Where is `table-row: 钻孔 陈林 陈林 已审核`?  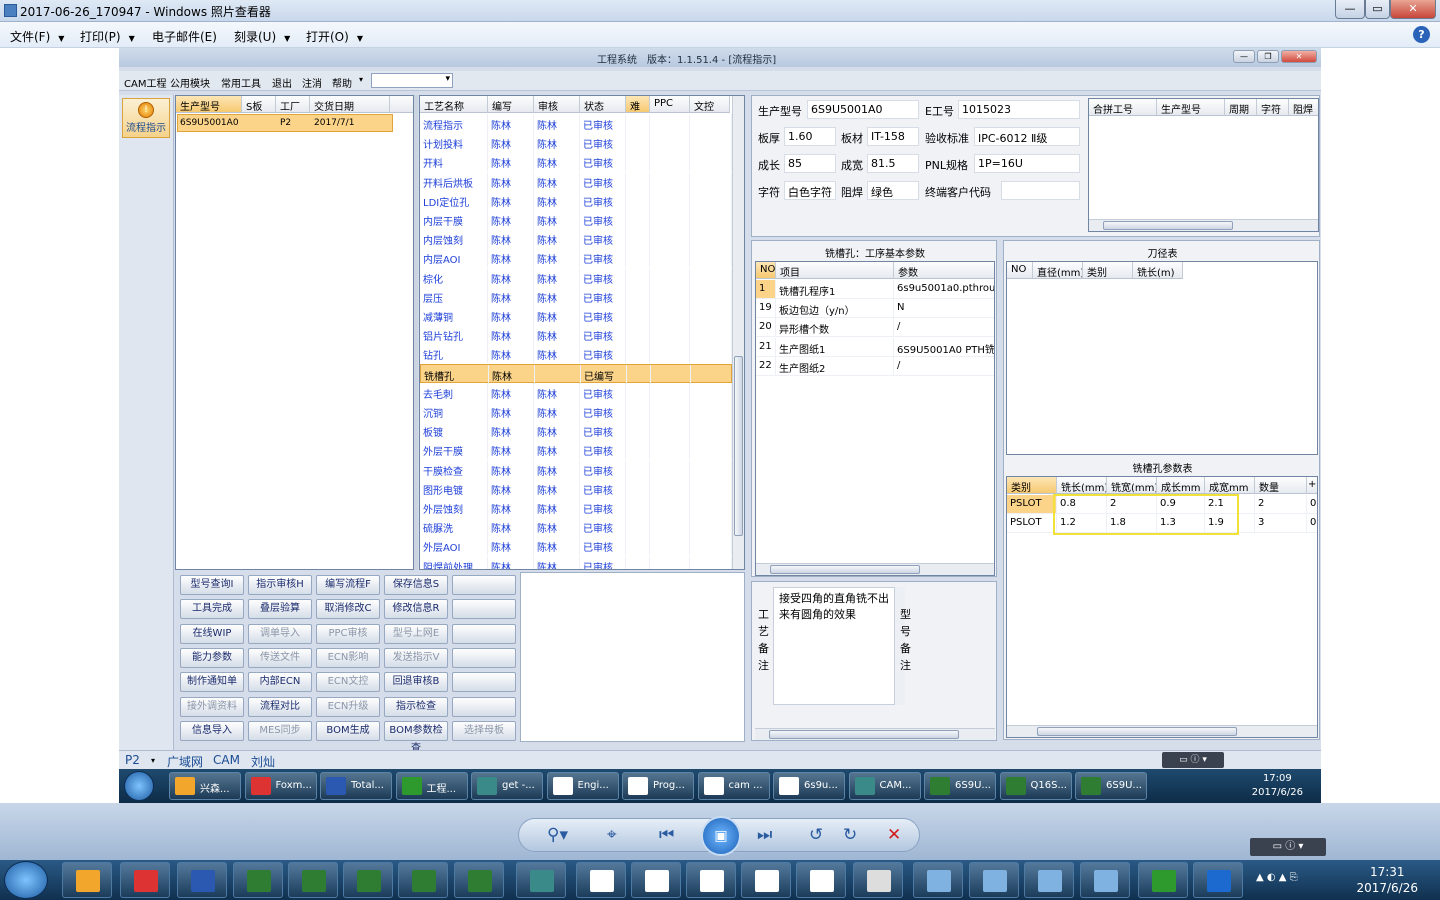 table-row: 钻孔 陈林 陈林 已审核 is located at coordinates (576, 354).